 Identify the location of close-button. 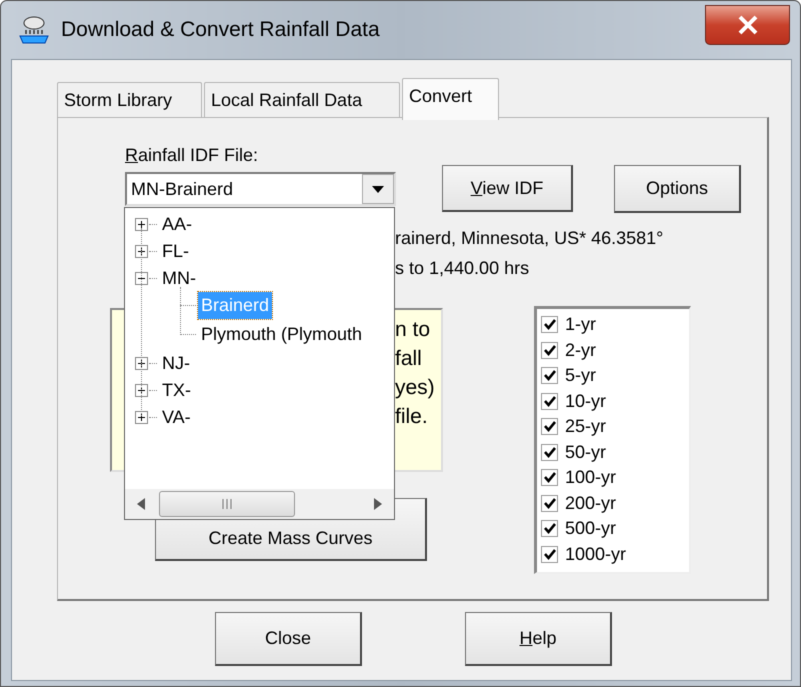
(747, 25).